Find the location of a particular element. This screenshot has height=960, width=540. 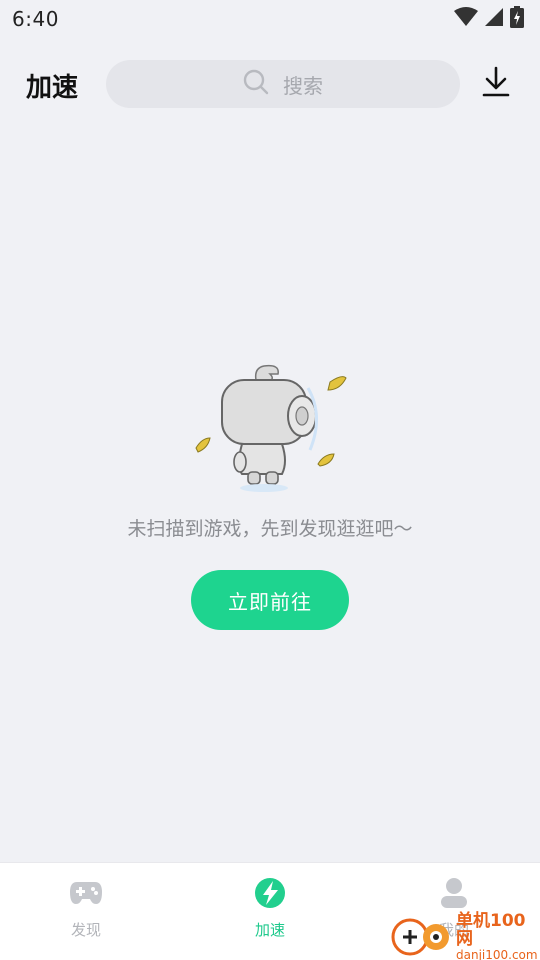

search-input: 搜索 is located at coordinates (283, 84).